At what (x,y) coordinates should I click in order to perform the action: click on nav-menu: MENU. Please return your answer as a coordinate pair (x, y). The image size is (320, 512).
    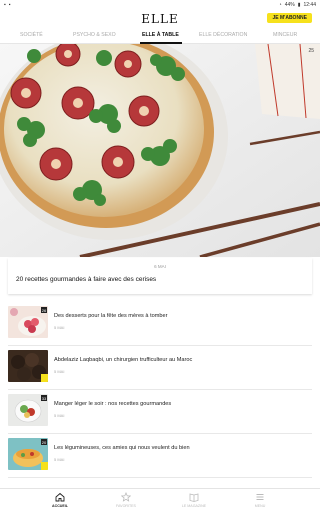
    Looking at the image, I should click on (260, 500).